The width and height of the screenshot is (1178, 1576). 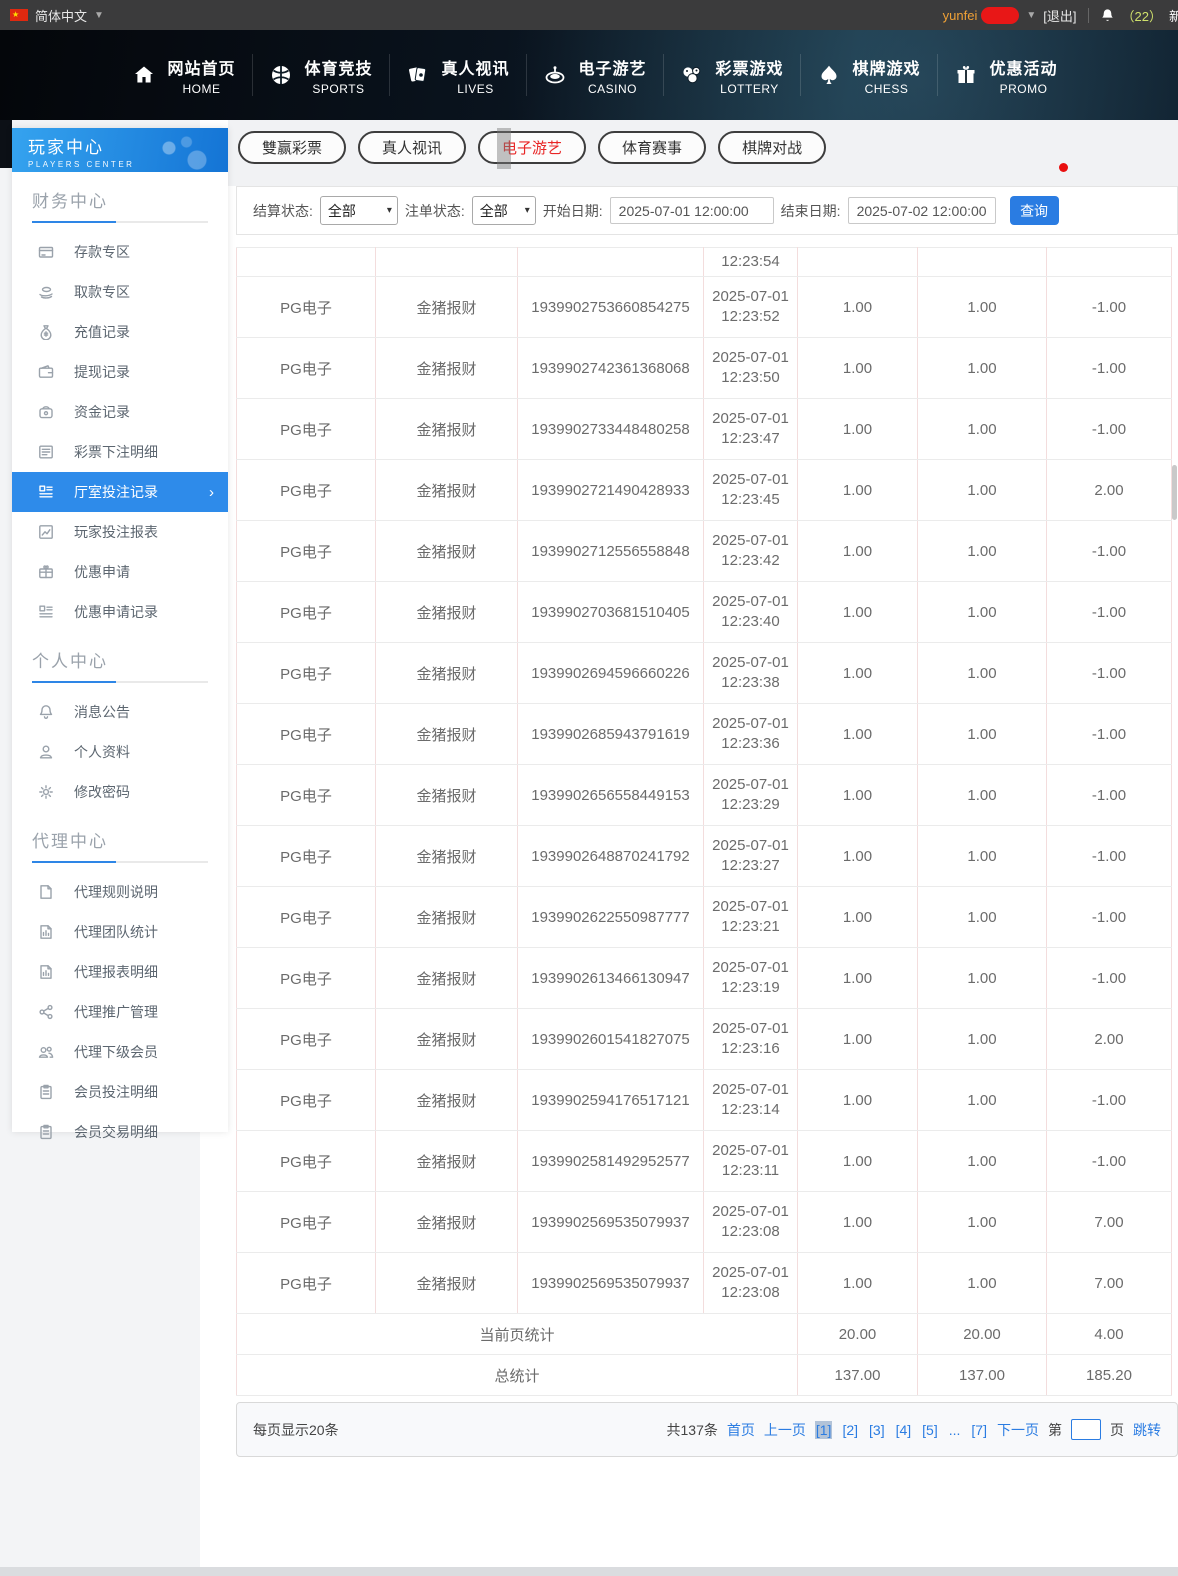 I want to click on scrollbar-thumb, so click(x=504, y=148).